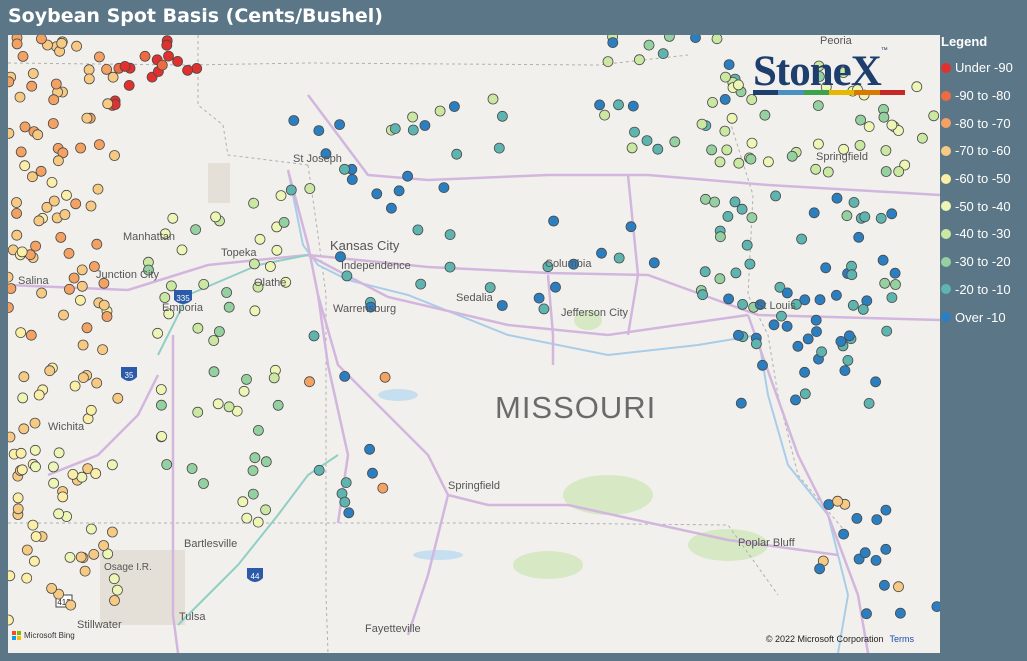 The image size is (1027, 661). What do you see at coordinates (984, 68) in the screenshot?
I see `legend-item: Under -90` at bounding box center [984, 68].